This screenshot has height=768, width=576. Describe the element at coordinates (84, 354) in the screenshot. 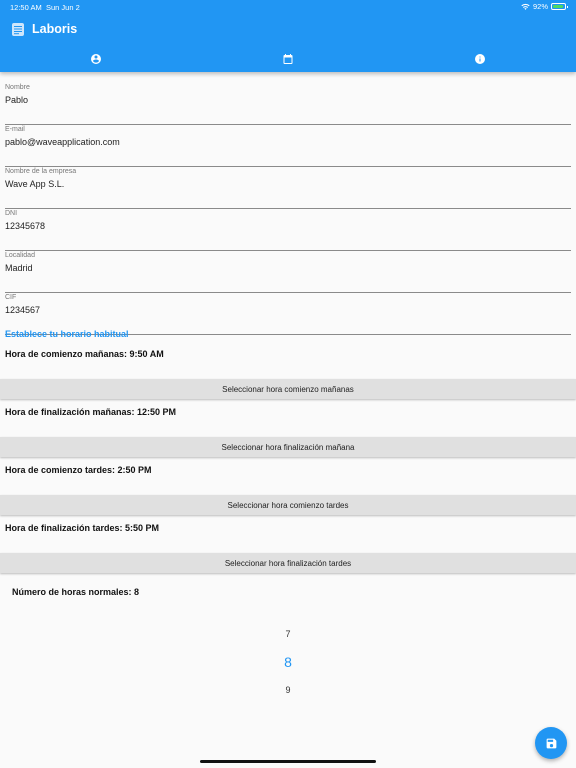

I see `morning-start-label: Hora de comienzo mañanas: 9:50 AM` at that location.